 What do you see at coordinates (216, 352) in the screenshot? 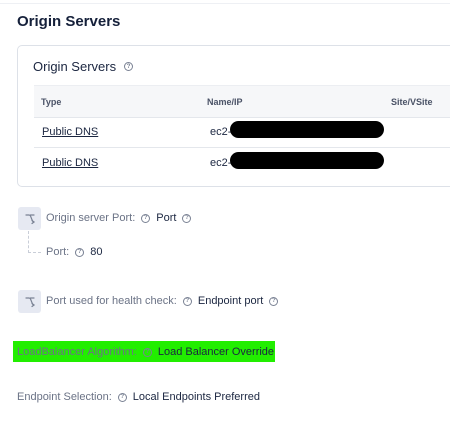
I see `lb-algorithm-value: Load Balancer Override` at bounding box center [216, 352].